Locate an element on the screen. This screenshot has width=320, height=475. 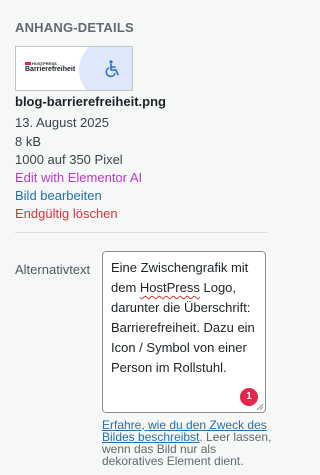
section-heading: ANHANG-DETAILS is located at coordinates (74, 27).